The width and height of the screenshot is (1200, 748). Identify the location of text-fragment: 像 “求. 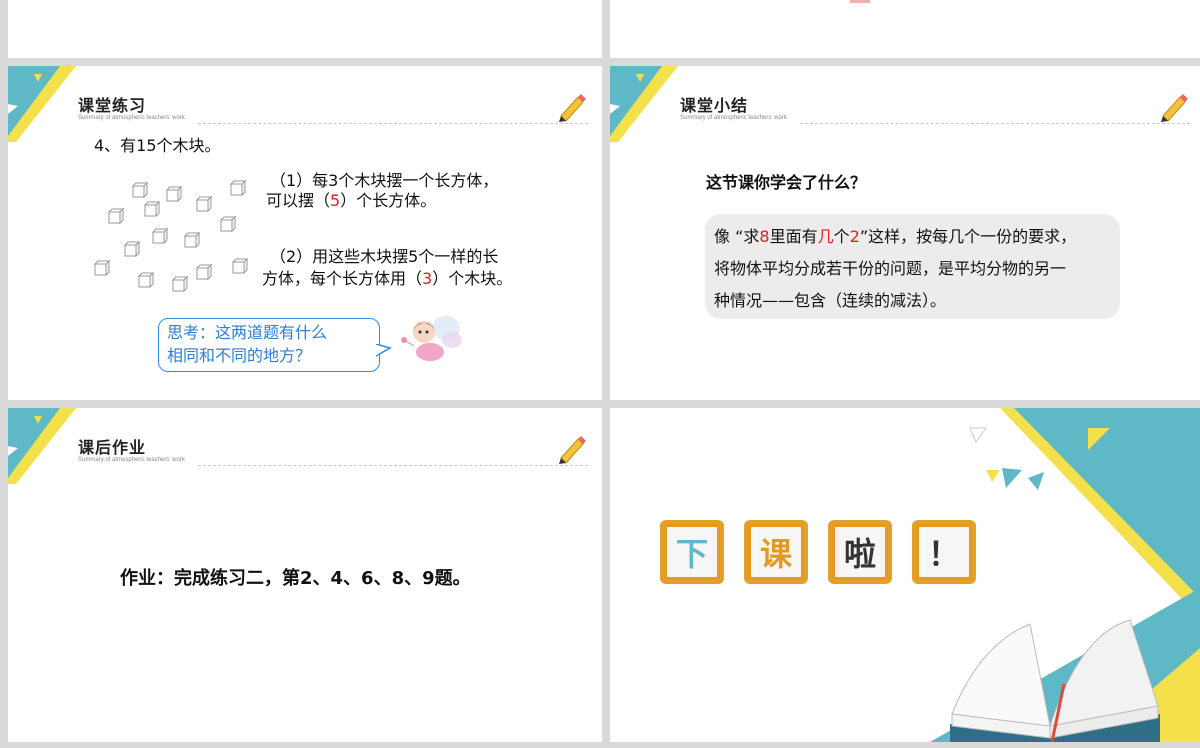
(737, 236).